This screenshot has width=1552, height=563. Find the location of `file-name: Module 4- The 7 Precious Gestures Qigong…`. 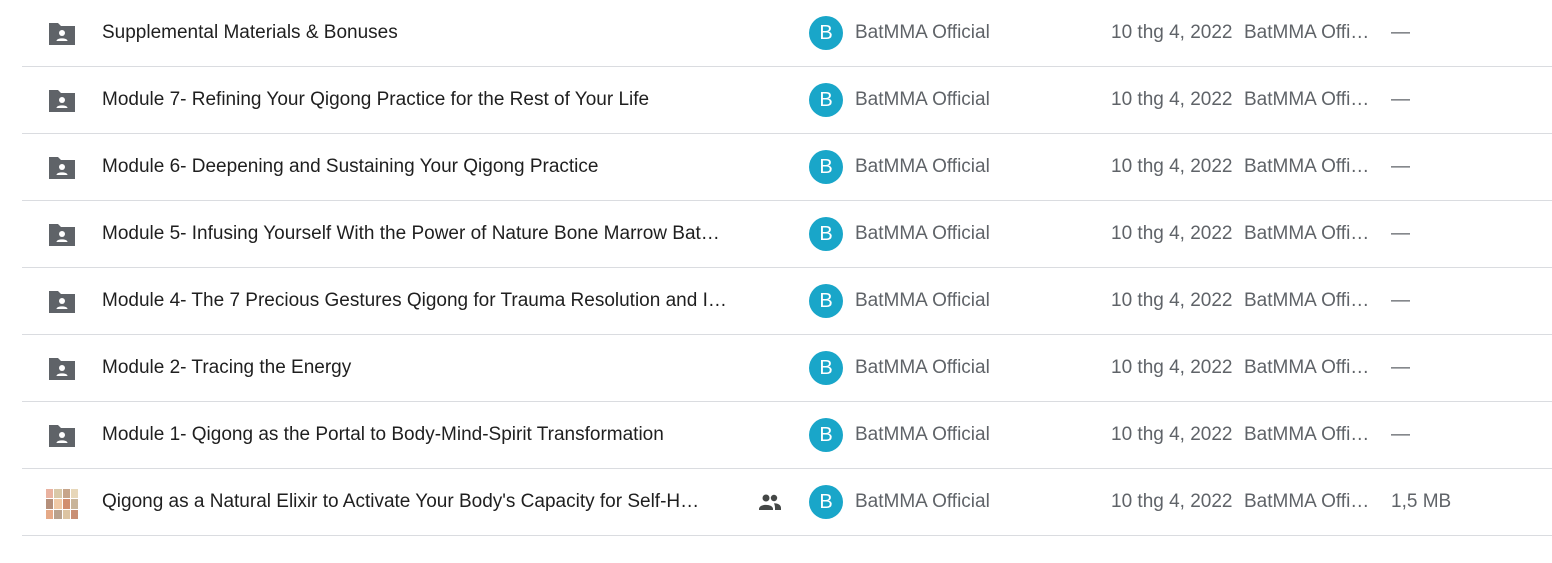

file-name: Module 4- The 7 Precious Gestures Qigong… is located at coordinates (438, 301).